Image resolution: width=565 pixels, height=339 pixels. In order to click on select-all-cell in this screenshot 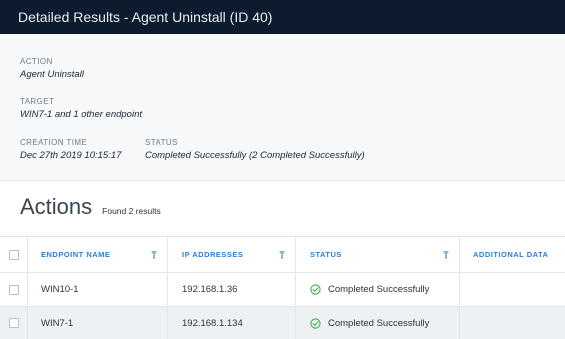, I will do `click(14, 254)`.